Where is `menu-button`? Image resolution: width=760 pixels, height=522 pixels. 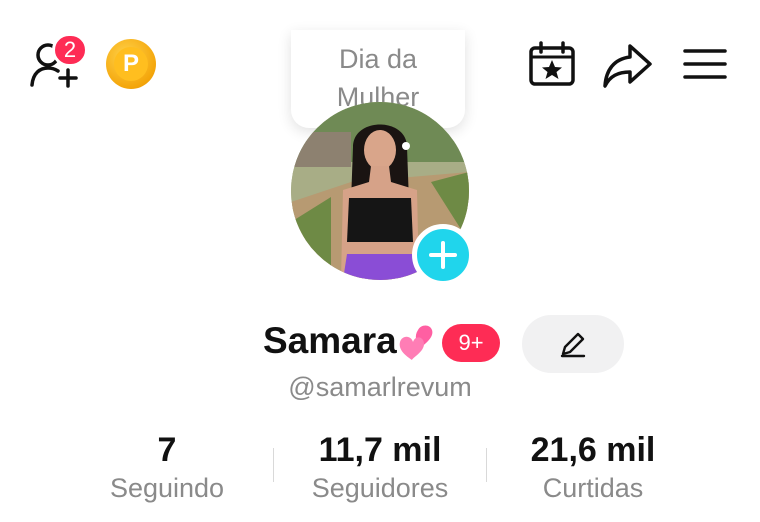 menu-button is located at coordinates (705, 64).